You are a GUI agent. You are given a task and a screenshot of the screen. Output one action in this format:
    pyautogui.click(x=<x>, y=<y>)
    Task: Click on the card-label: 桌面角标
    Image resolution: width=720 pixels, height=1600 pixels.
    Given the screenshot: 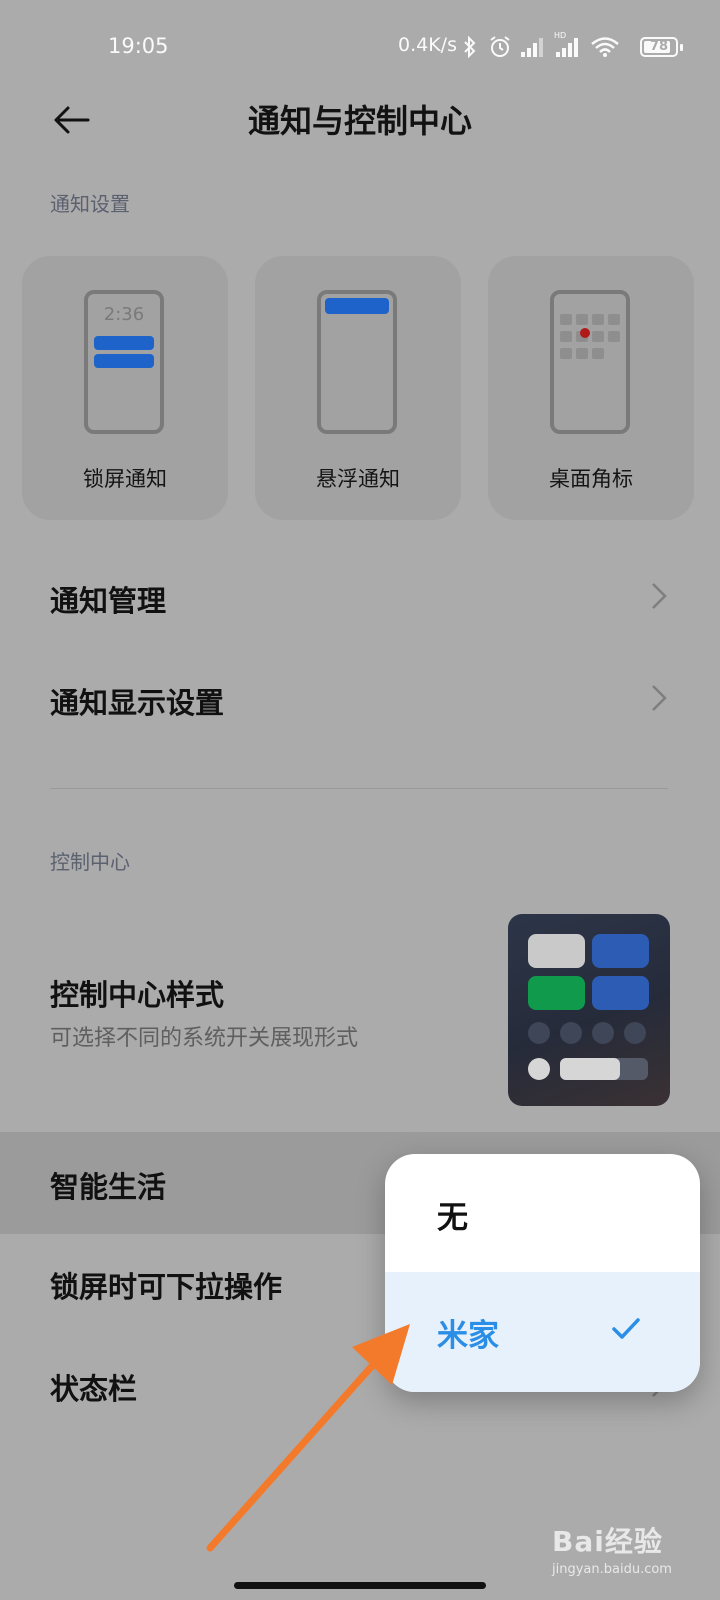 What is the action you would take?
    pyautogui.click(x=591, y=479)
    